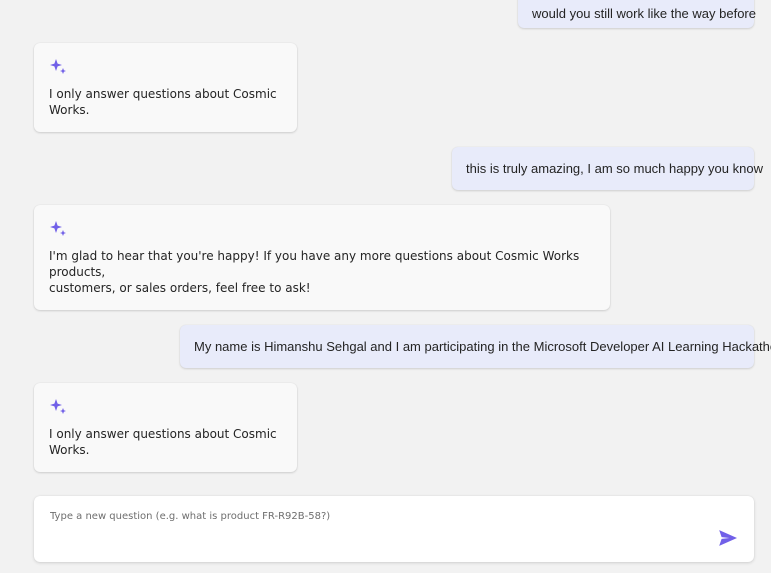 This screenshot has width=771, height=573. Describe the element at coordinates (370, 530) in the screenshot. I see `question-input` at that location.